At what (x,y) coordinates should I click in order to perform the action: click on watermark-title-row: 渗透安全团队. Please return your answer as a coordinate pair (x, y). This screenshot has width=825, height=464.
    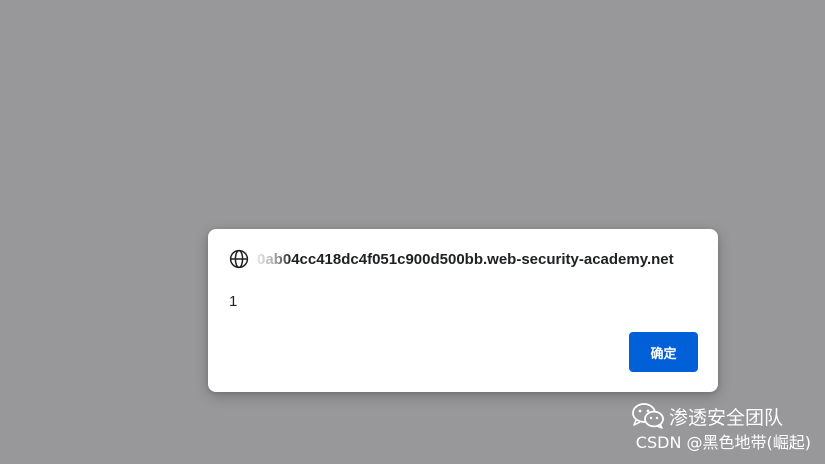
    Looking at the image, I should click on (707, 416).